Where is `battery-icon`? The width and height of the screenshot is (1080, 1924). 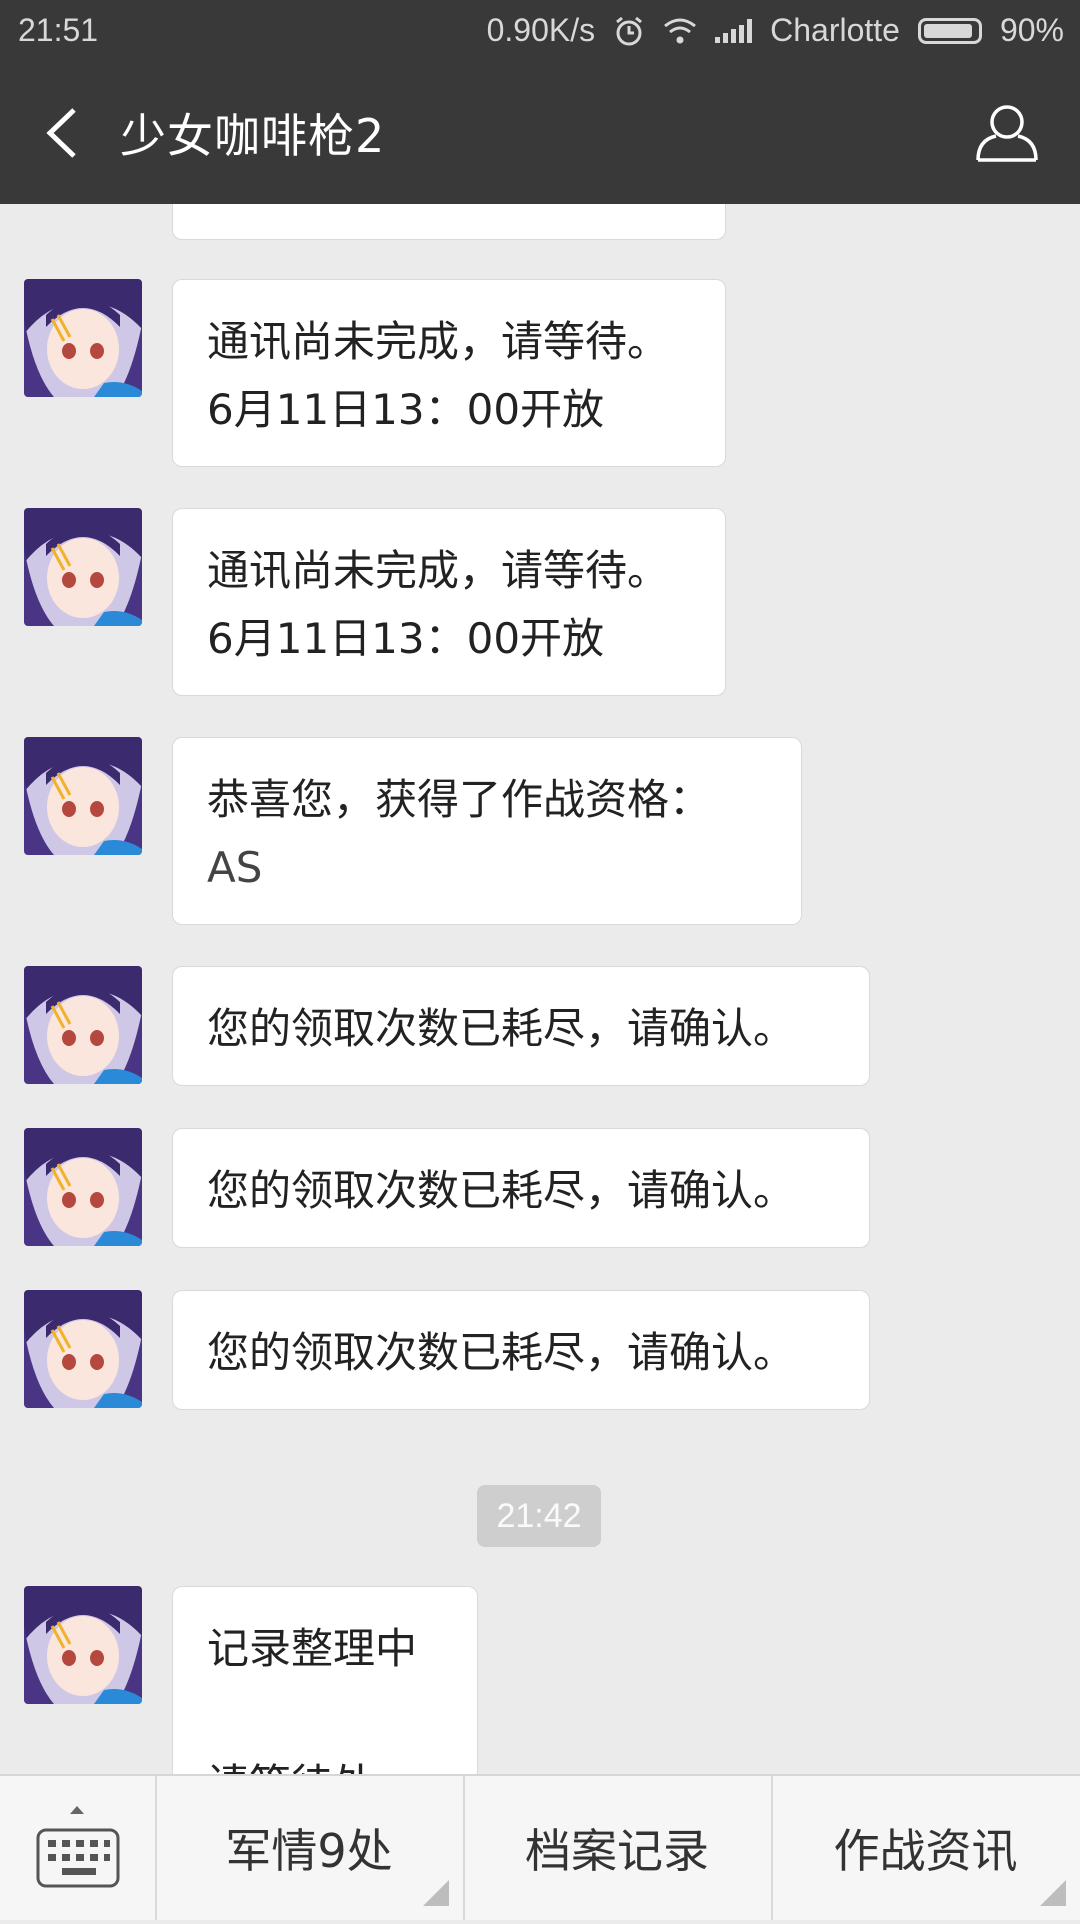 battery-icon is located at coordinates (949, 30).